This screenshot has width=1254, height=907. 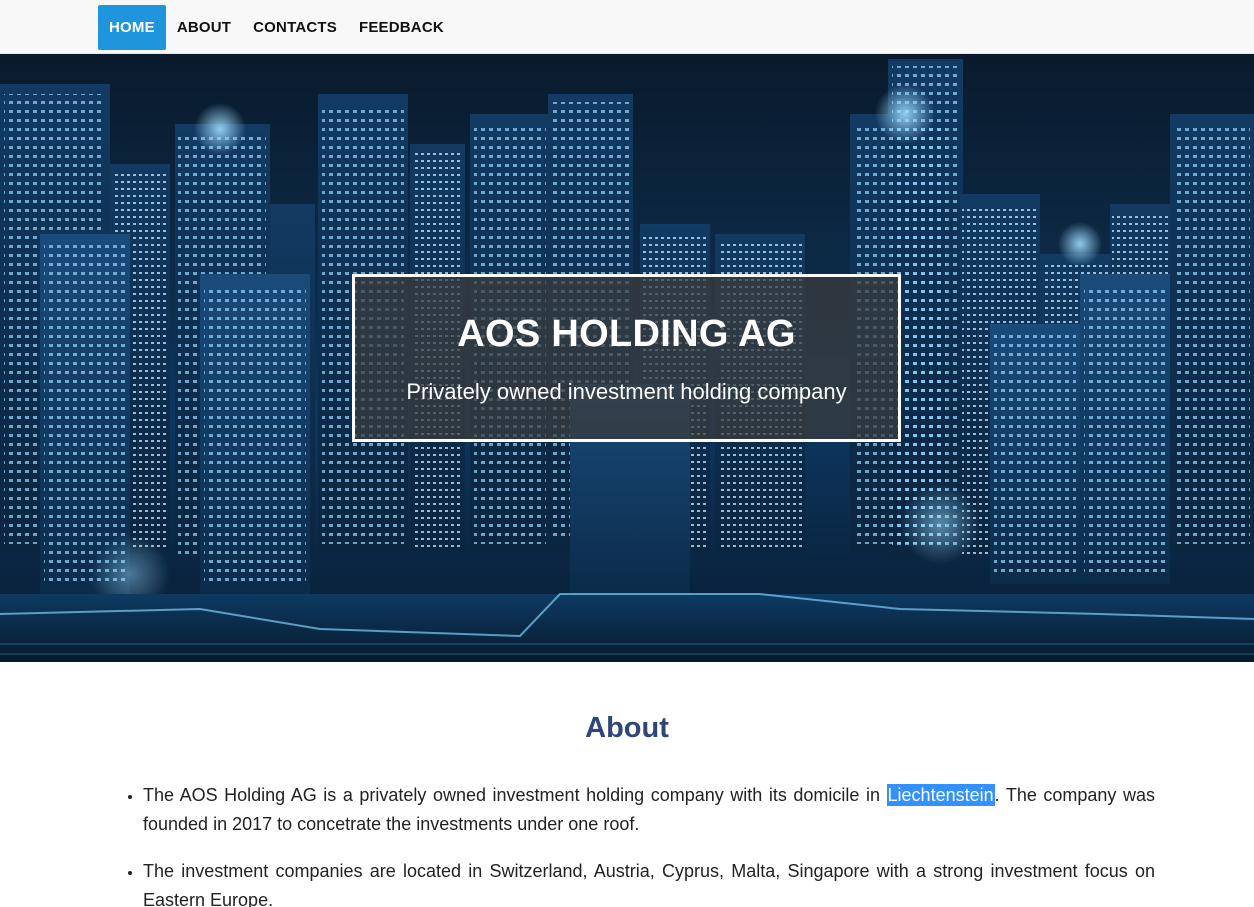 What do you see at coordinates (940, 795) in the screenshot?
I see `selected-text-liechtenstein: Liechtenstein` at bounding box center [940, 795].